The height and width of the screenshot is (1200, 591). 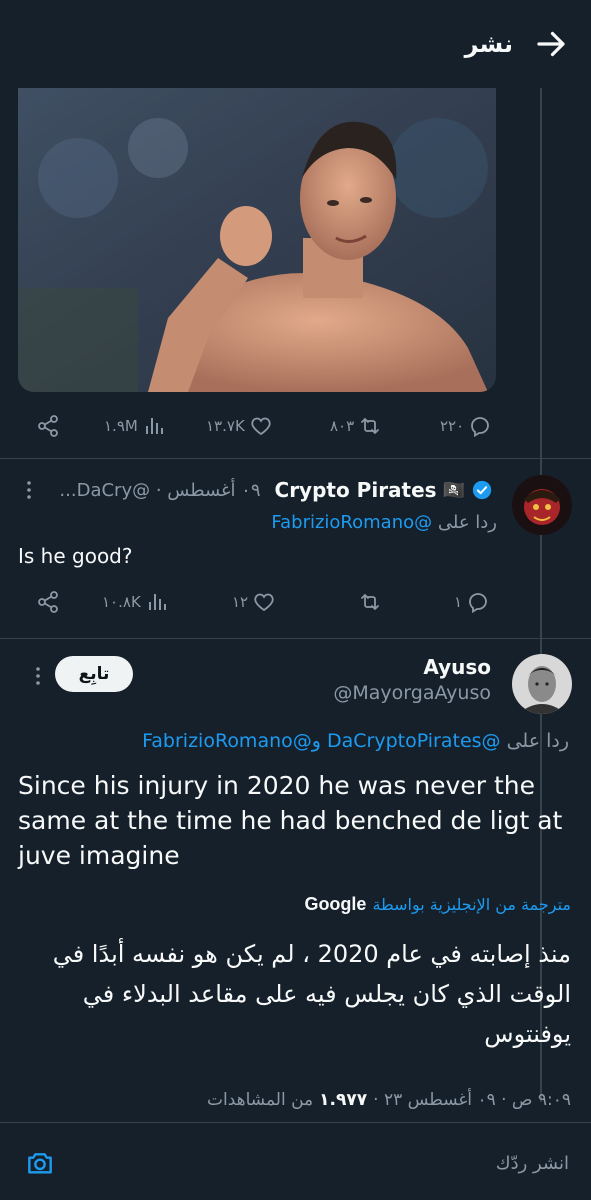 What do you see at coordinates (542, 684) in the screenshot?
I see `avatar-ayuso` at bounding box center [542, 684].